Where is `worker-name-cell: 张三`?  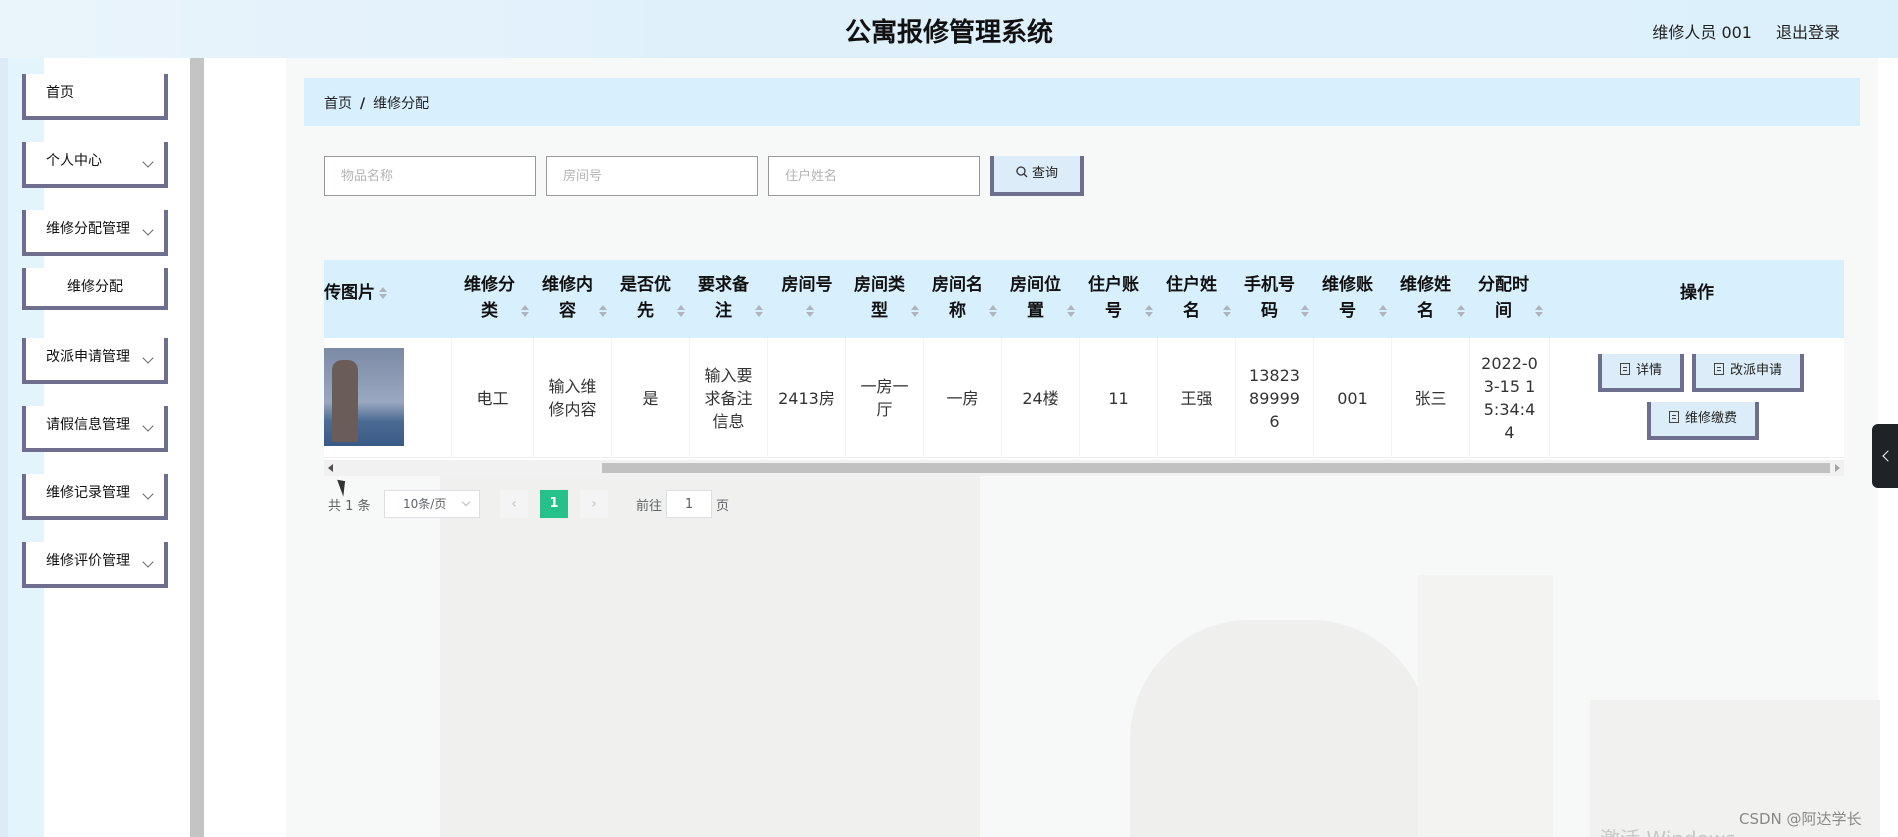
worker-name-cell: 张三 is located at coordinates (1431, 398).